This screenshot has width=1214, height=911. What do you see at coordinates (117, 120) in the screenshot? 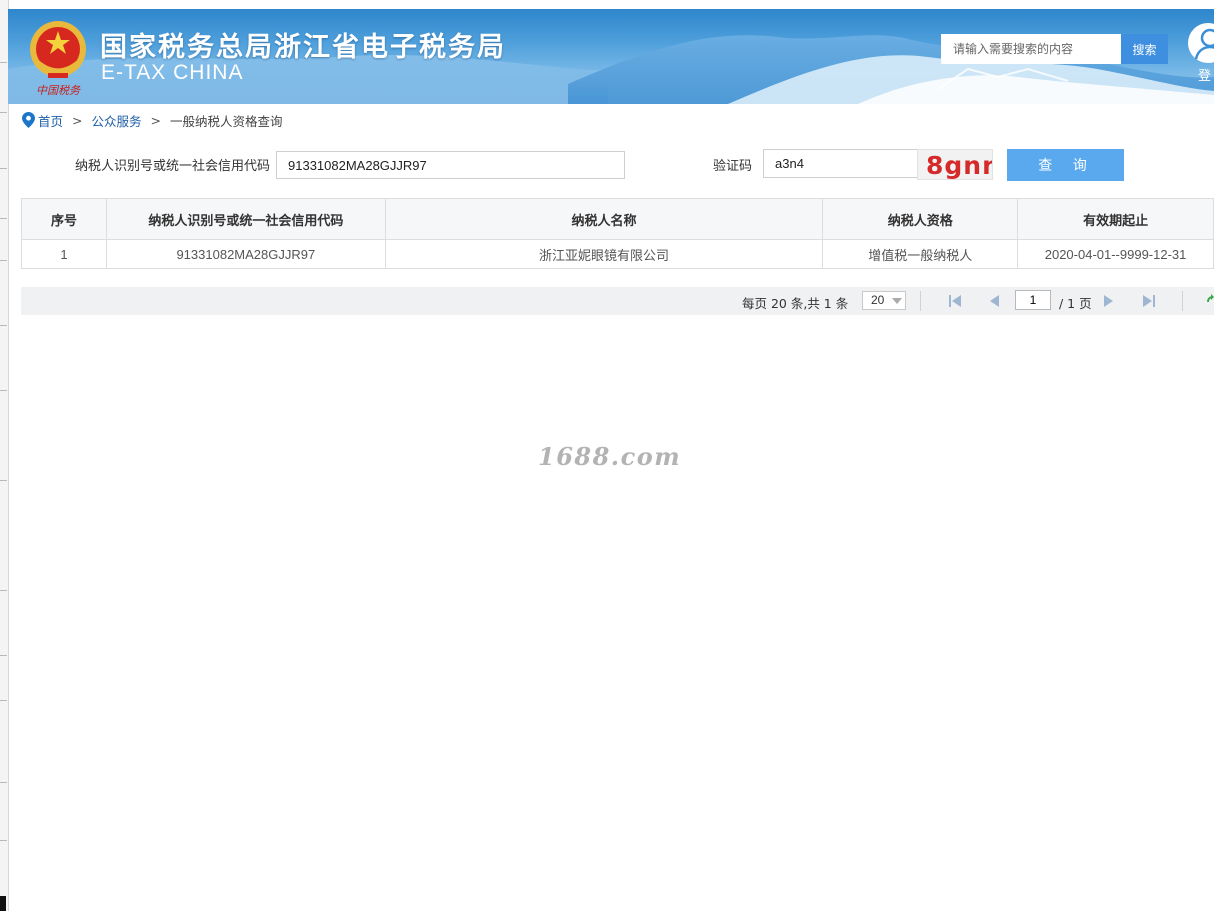
I see `breadcrumb-public-services: 公众服务` at bounding box center [117, 120].